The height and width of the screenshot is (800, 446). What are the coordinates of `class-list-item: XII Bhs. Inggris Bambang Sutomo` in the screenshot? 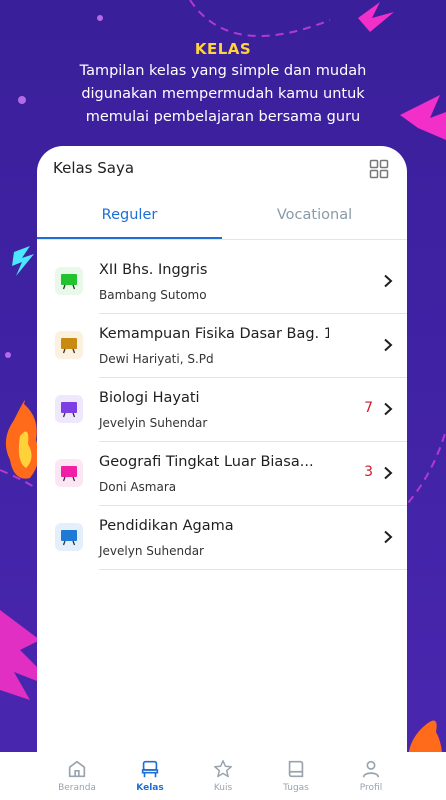 It's located at (222, 282).